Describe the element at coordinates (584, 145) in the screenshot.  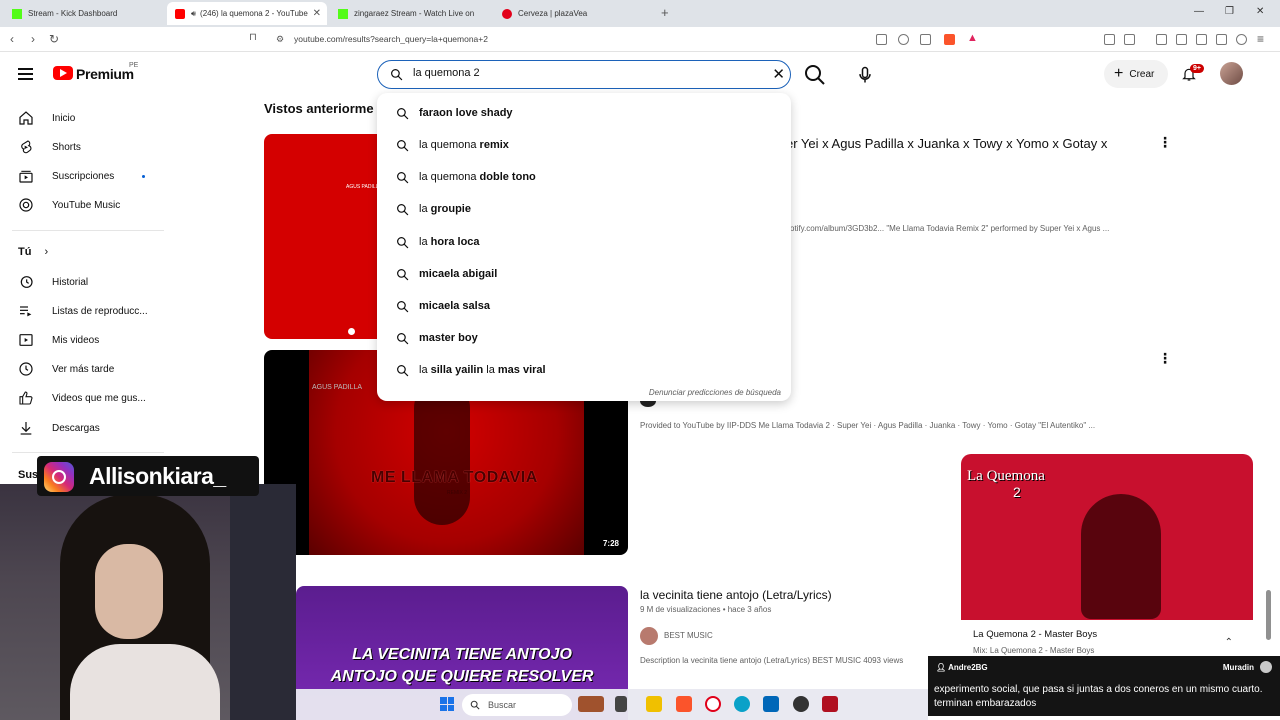
I see `suggestion-item: la quemona remix` at that location.